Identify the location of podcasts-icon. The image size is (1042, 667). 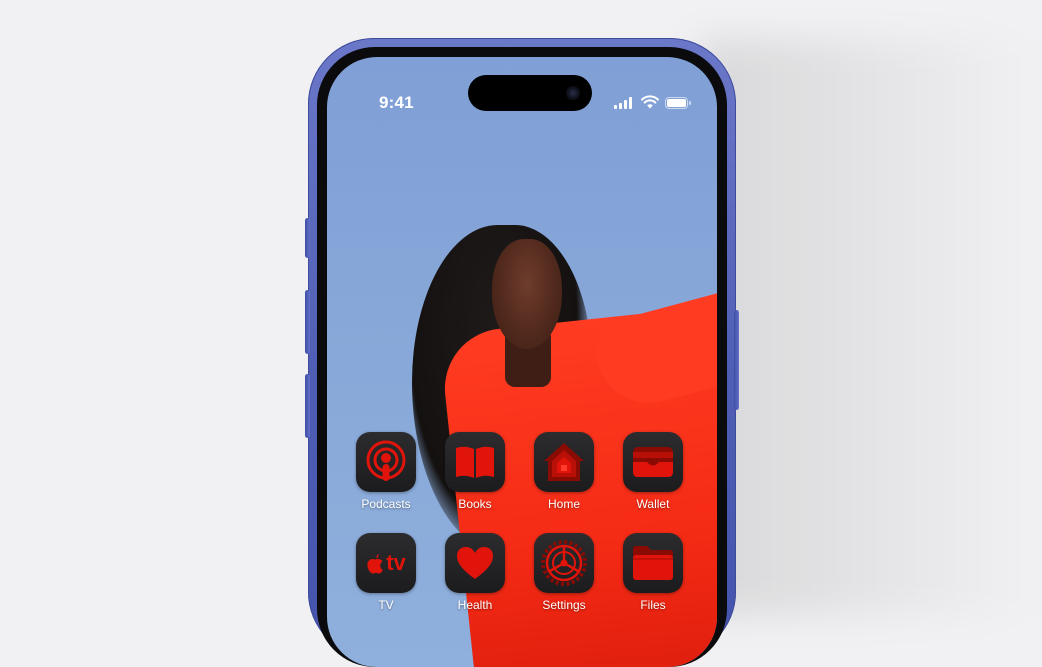
(386, 462).